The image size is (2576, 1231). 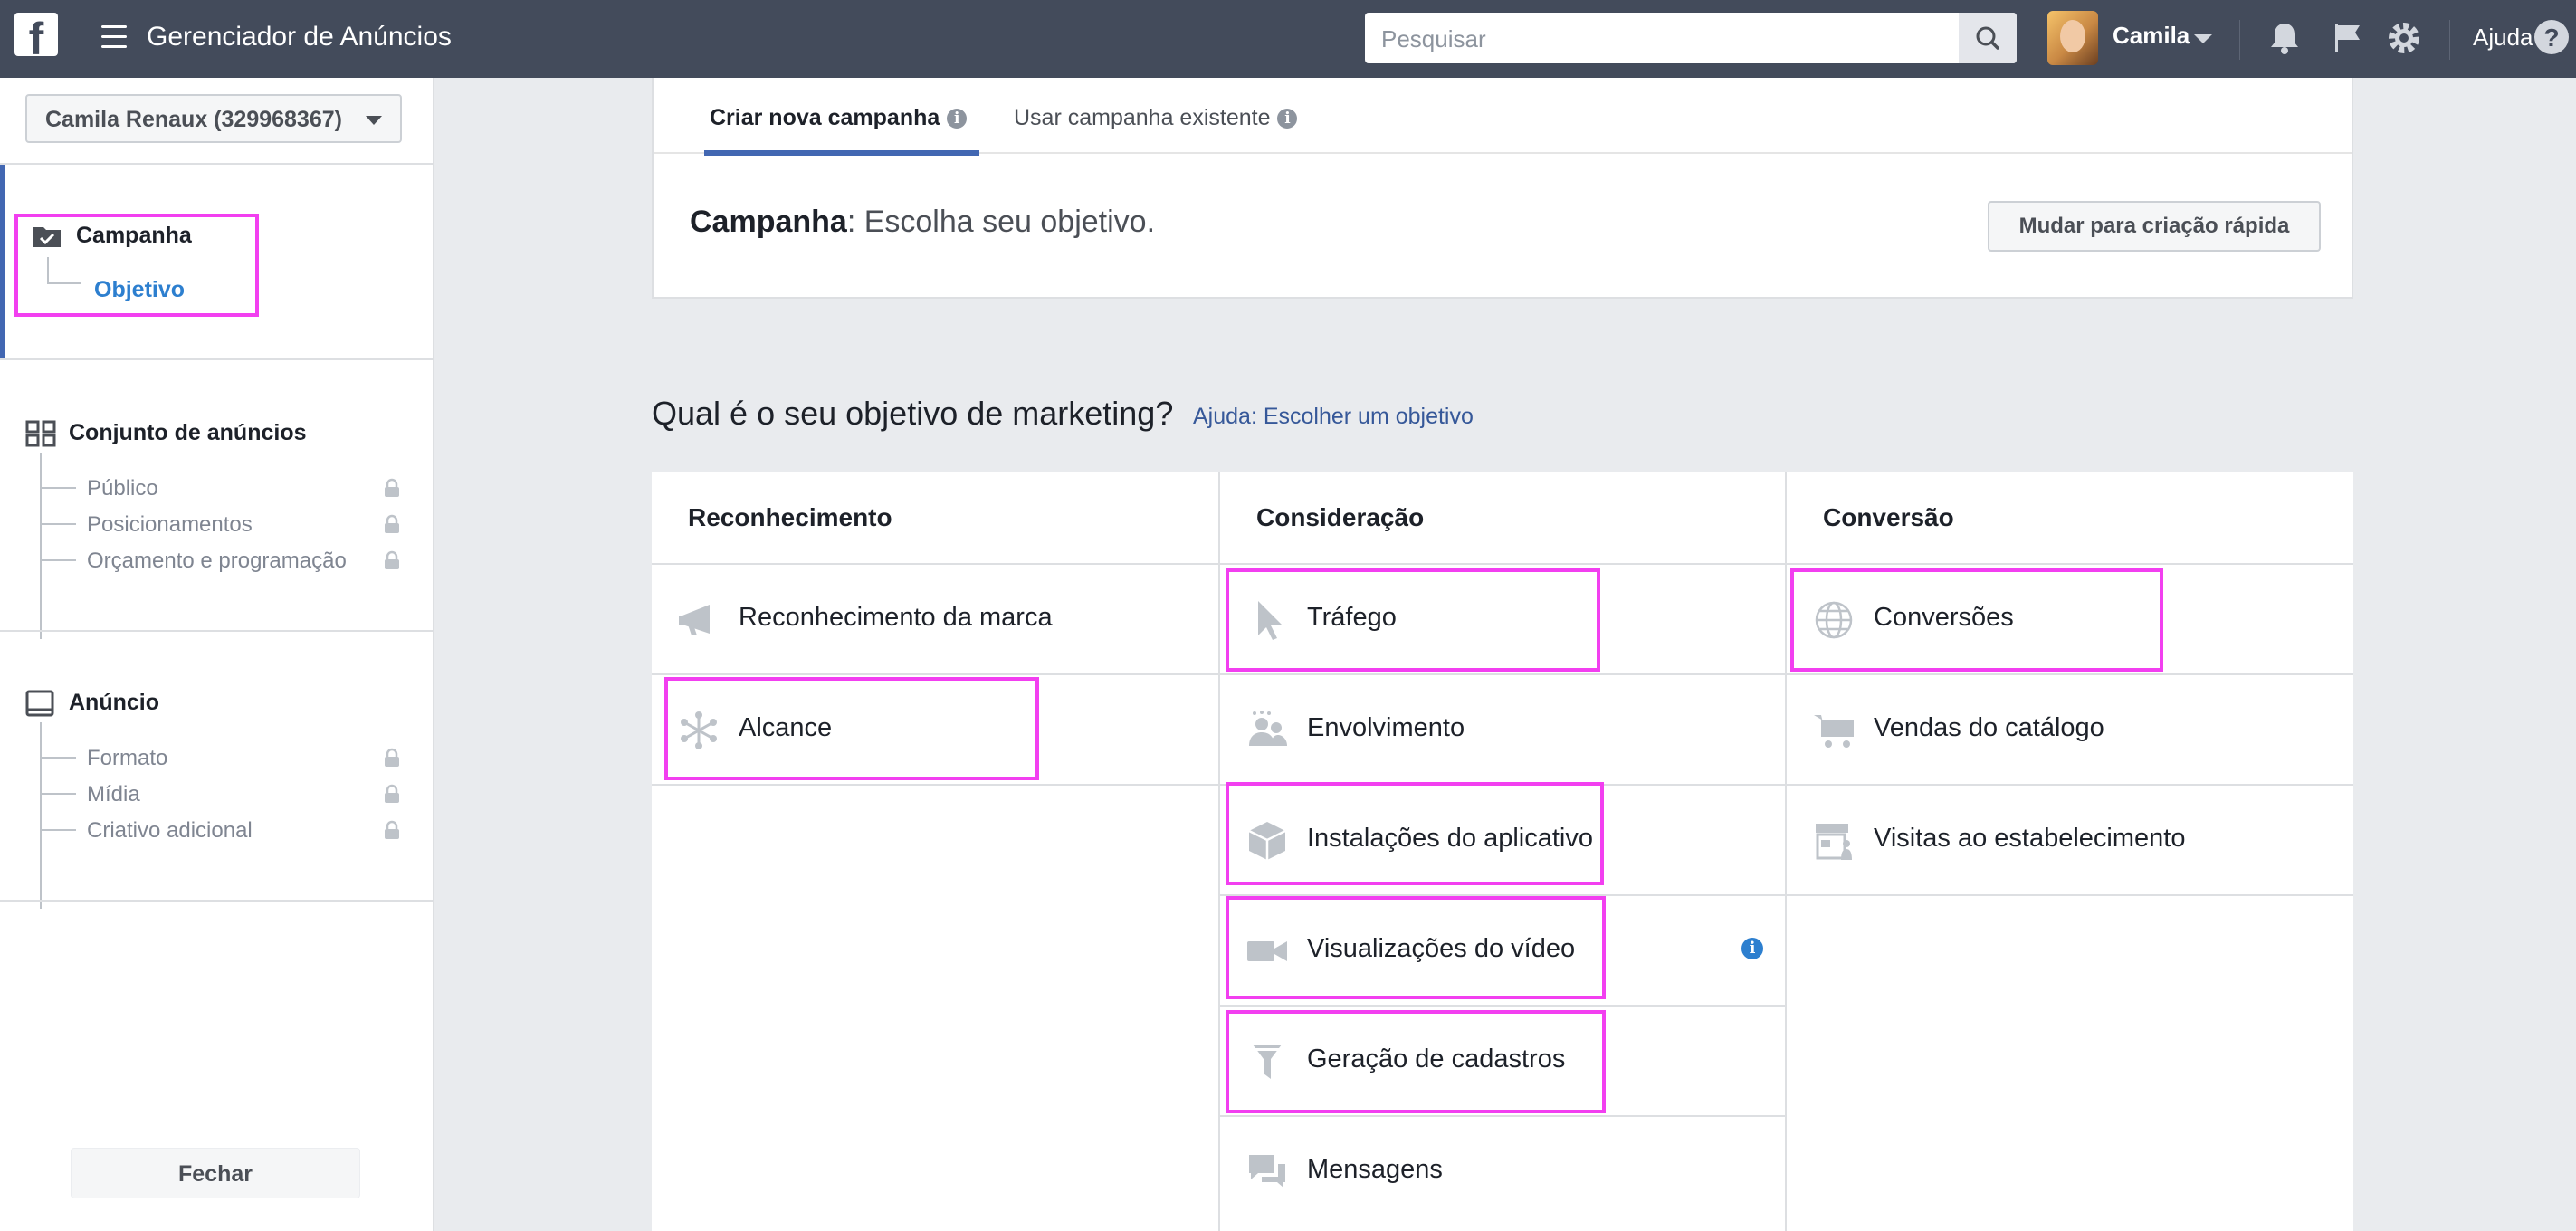 I want to click on objective-label: Reconhecimento da marca, so click(x=896, y=617).